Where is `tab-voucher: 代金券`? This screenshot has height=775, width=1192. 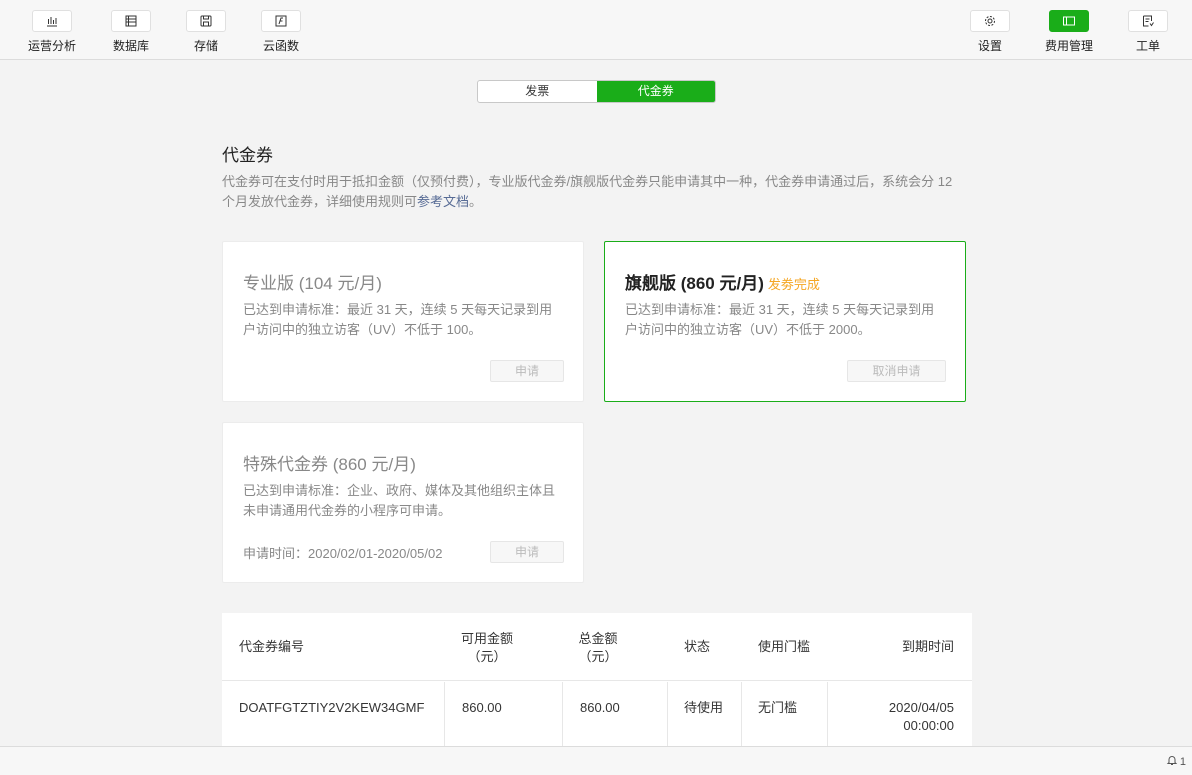 tab-voucher: 代金券 is located at coordinates (655, 91).